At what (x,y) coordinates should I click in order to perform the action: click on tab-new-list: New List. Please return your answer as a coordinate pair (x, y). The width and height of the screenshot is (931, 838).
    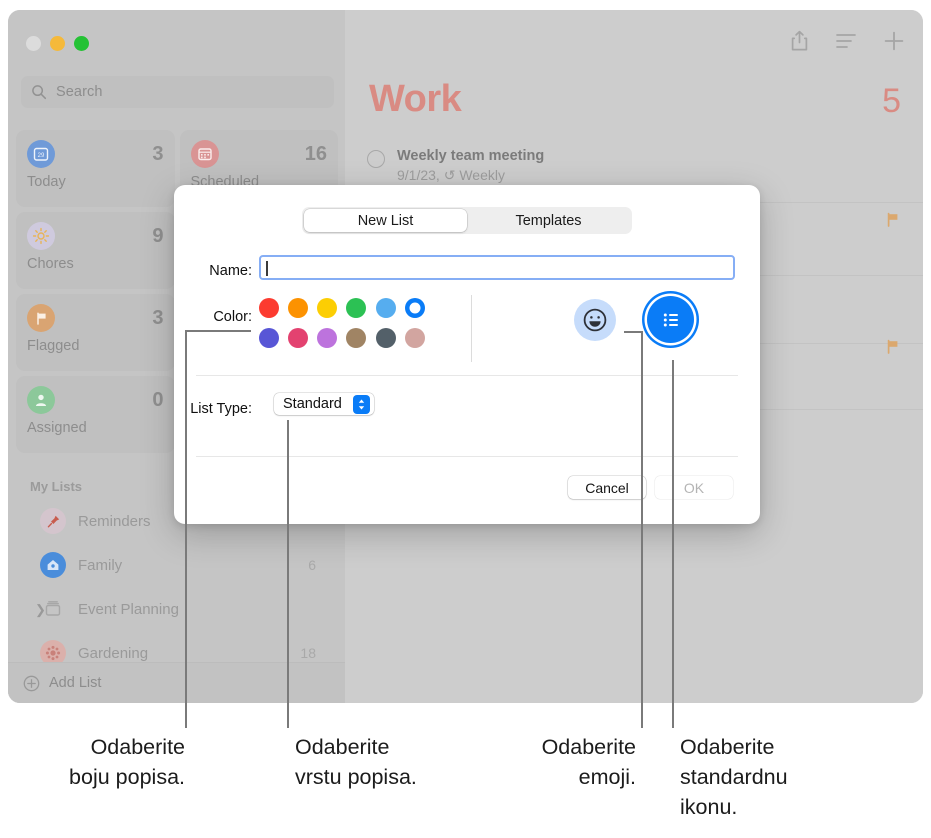
    Looking at the image, I should click on (385, 220).